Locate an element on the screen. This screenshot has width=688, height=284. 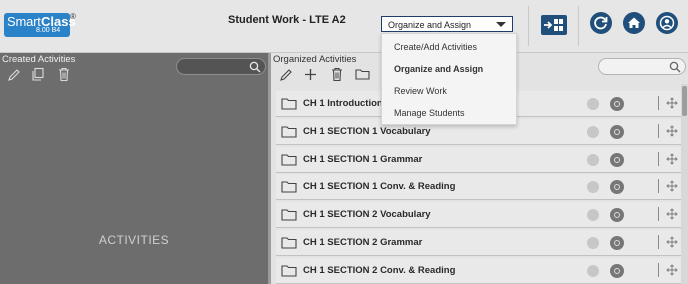
folder-row: CH 1 SECTION 2 Conv. & Reading is located at coordinates (478, 270).